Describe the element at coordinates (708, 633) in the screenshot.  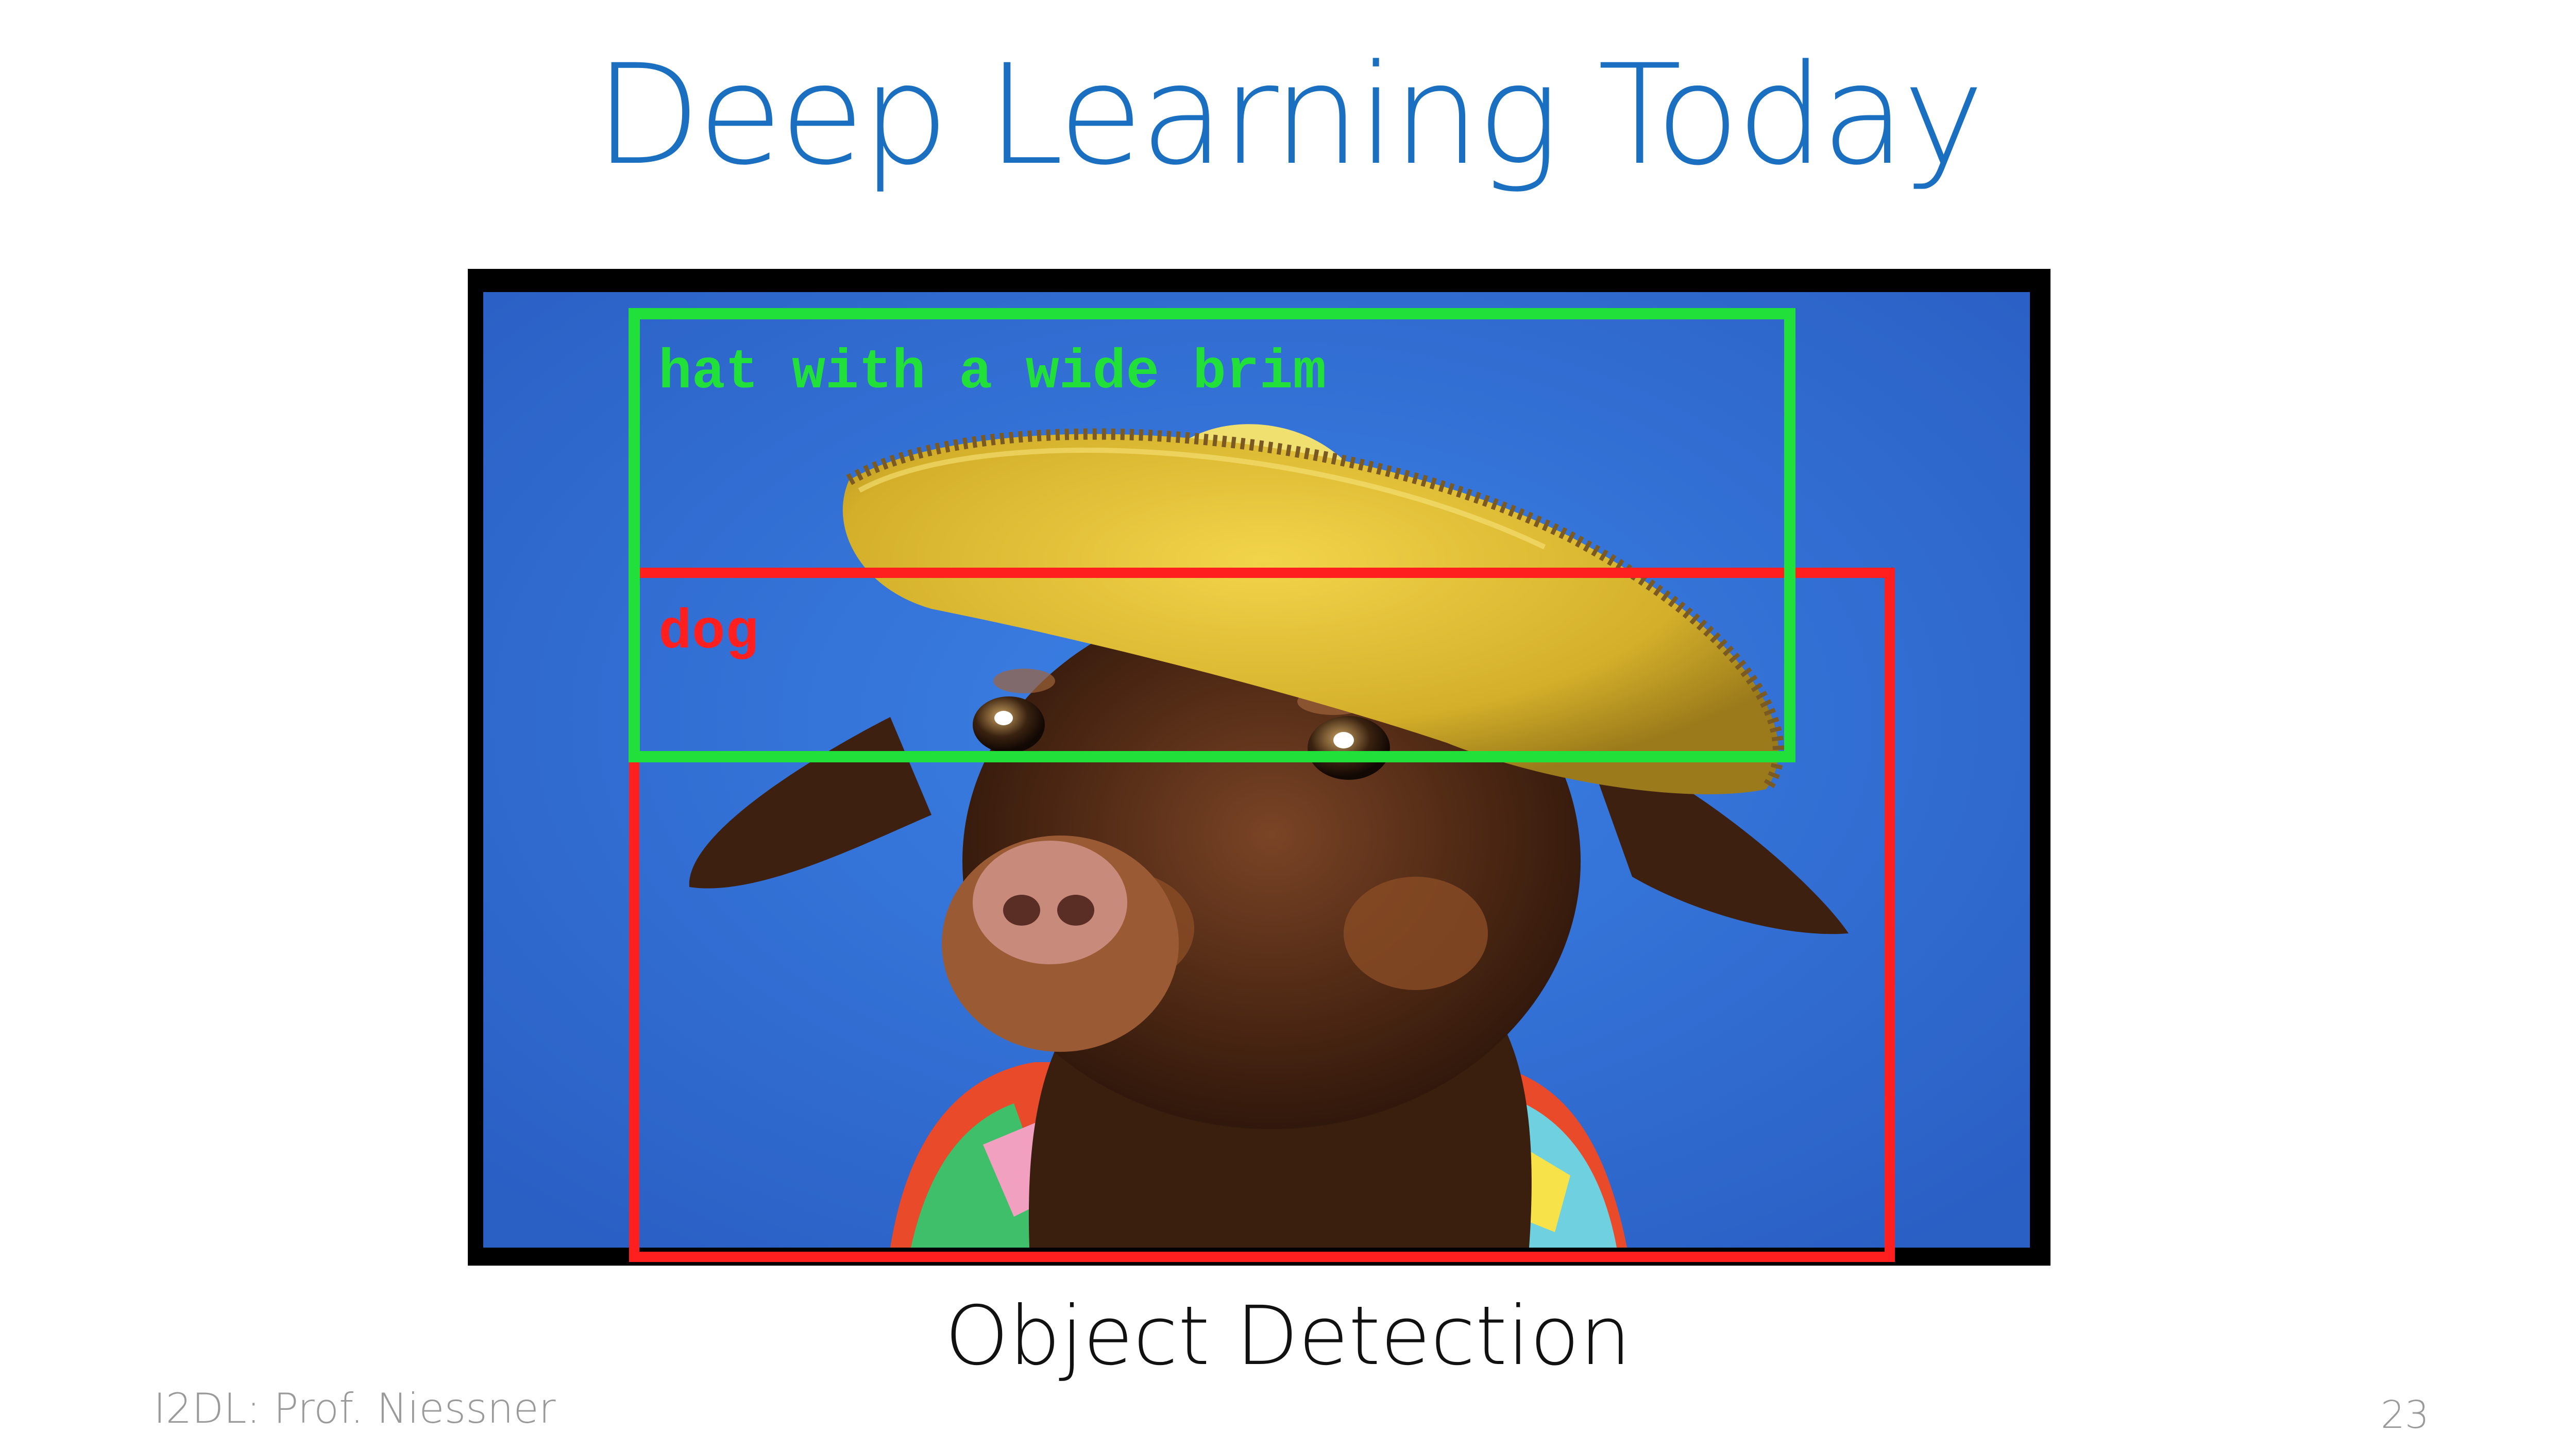
I see `dog-label: dog` at that location.